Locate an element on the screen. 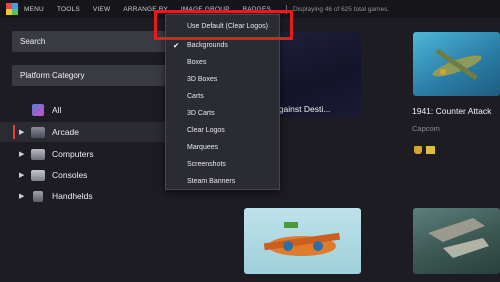  option-boxes: Boxes is located at coordinates (222, 62).